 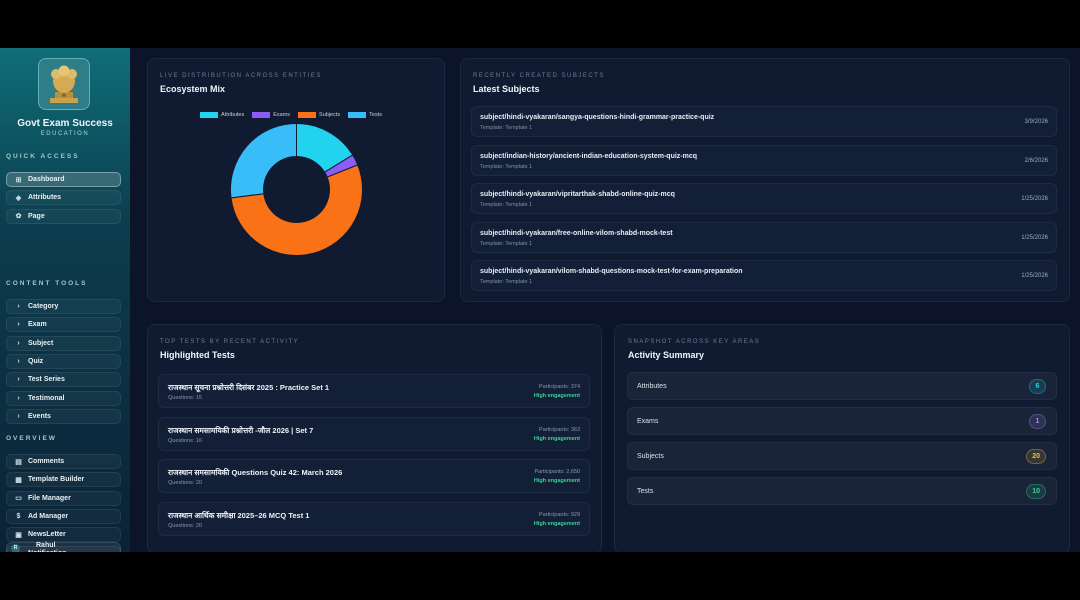 What do you see at coordinates (330, 115) in the screenshot?
I see `legend-label: Subjects` at bounding box center [330, 115].